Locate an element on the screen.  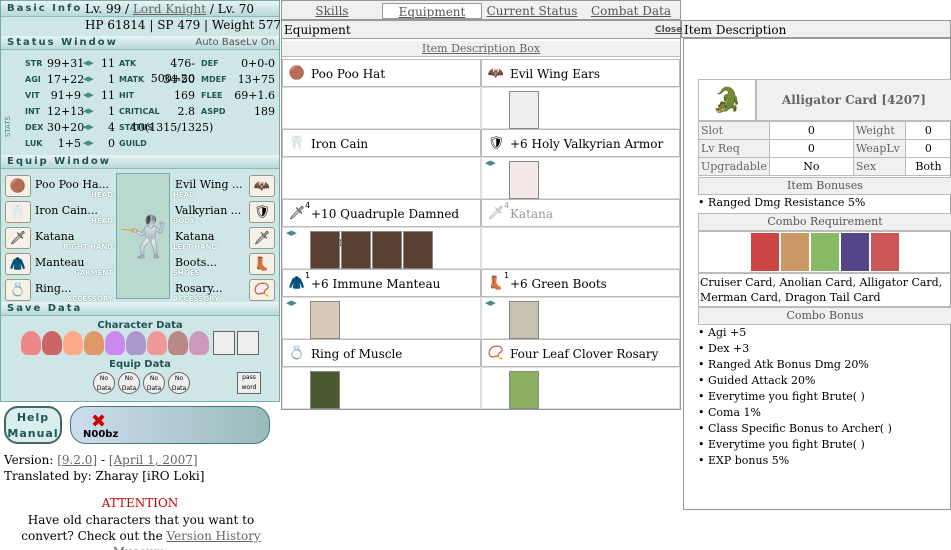
equip-left-icon-2: 🗡 is located at coordinates (18, 238).